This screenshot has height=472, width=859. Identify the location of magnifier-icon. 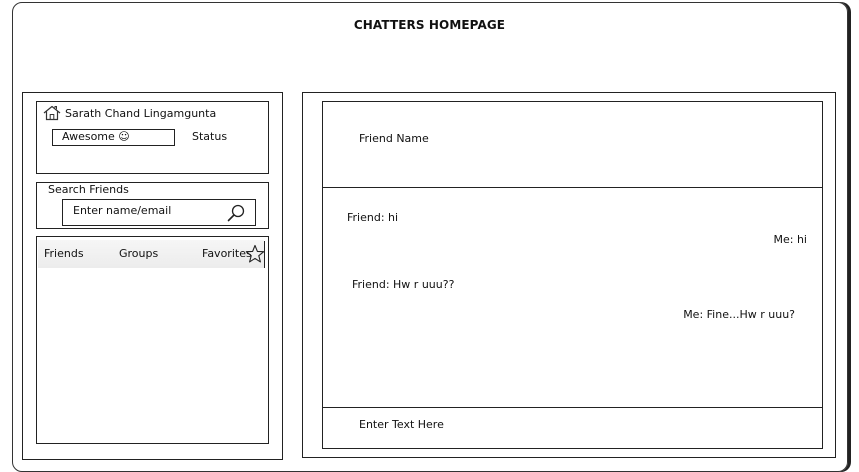
(236, 213).